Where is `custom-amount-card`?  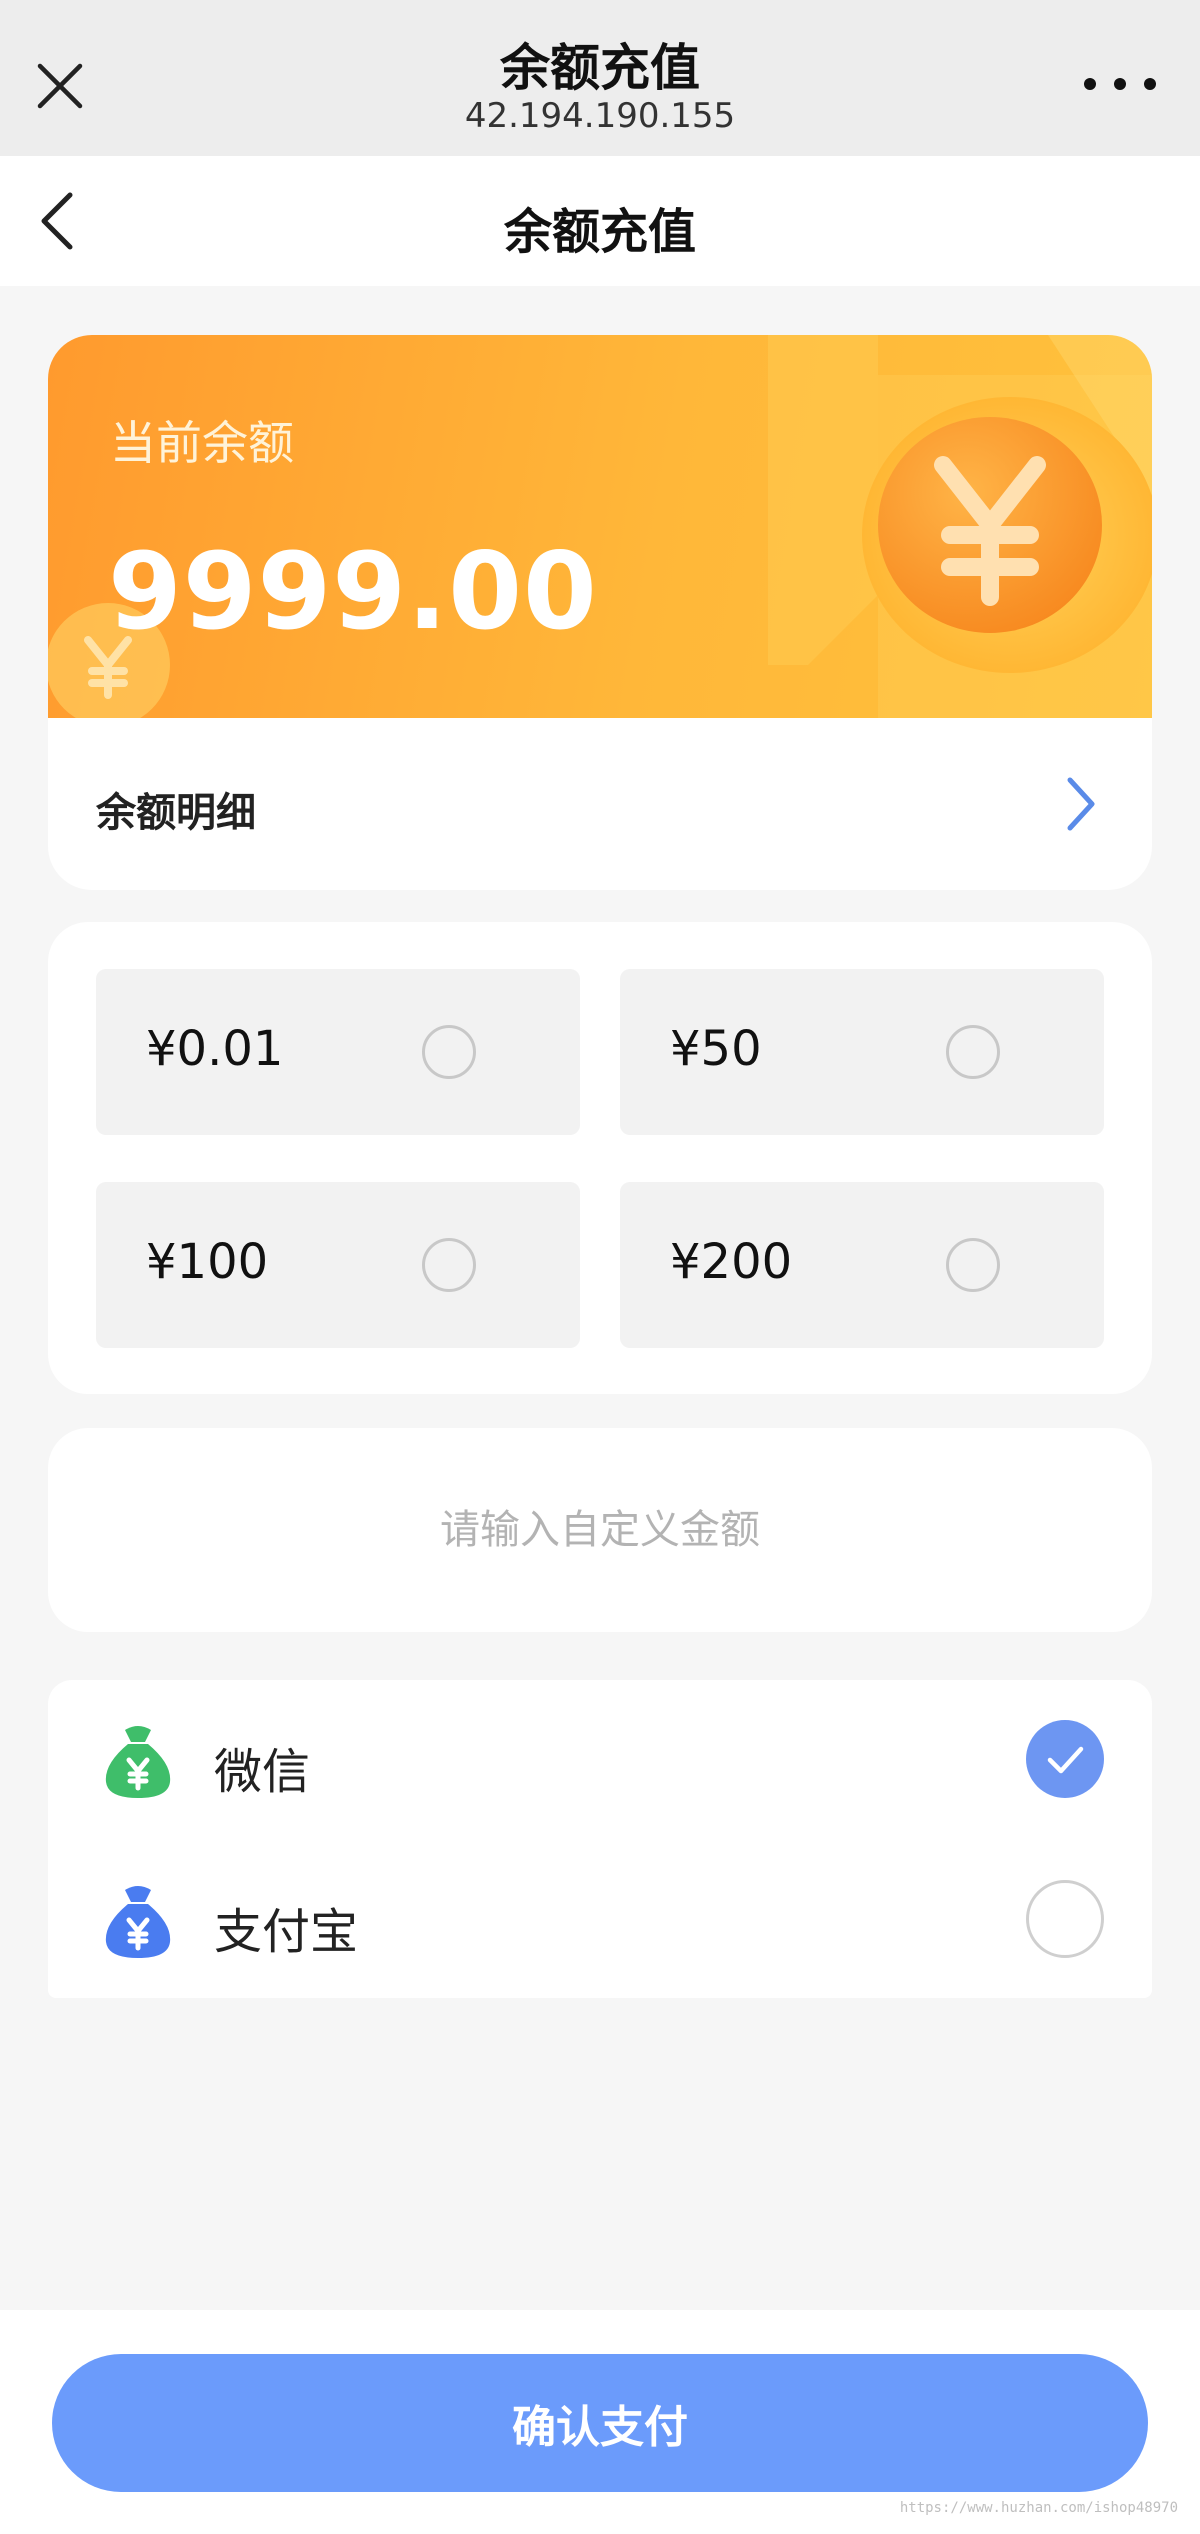
custom-amount-card is located at coordinates (600, 1530).